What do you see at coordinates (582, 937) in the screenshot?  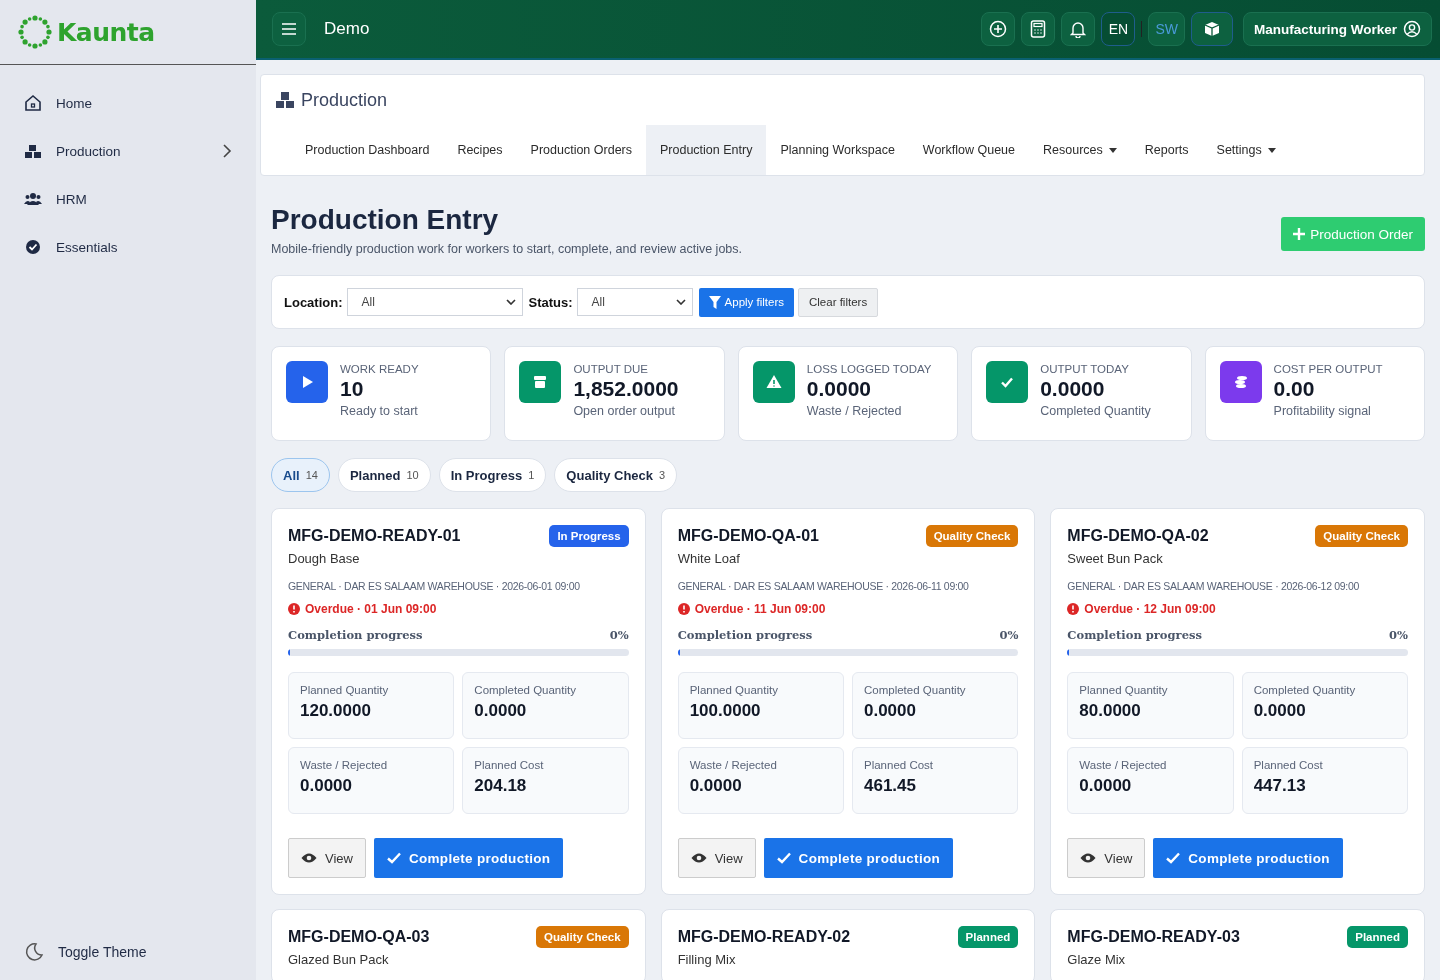 I see `status-badge: Quality Check` at bounding box center [582, 937].